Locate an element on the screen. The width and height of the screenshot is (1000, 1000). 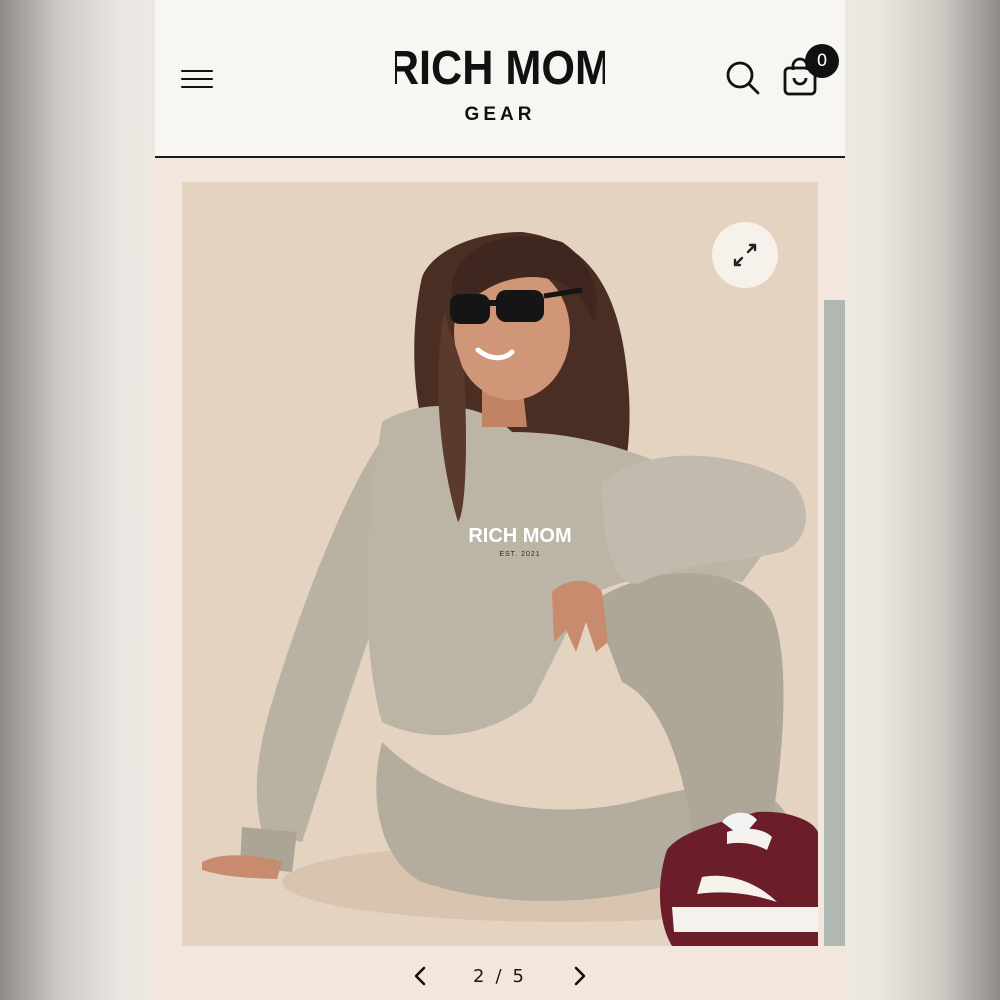
gallery-current-page: 2 is located at coordinates (480, 976).